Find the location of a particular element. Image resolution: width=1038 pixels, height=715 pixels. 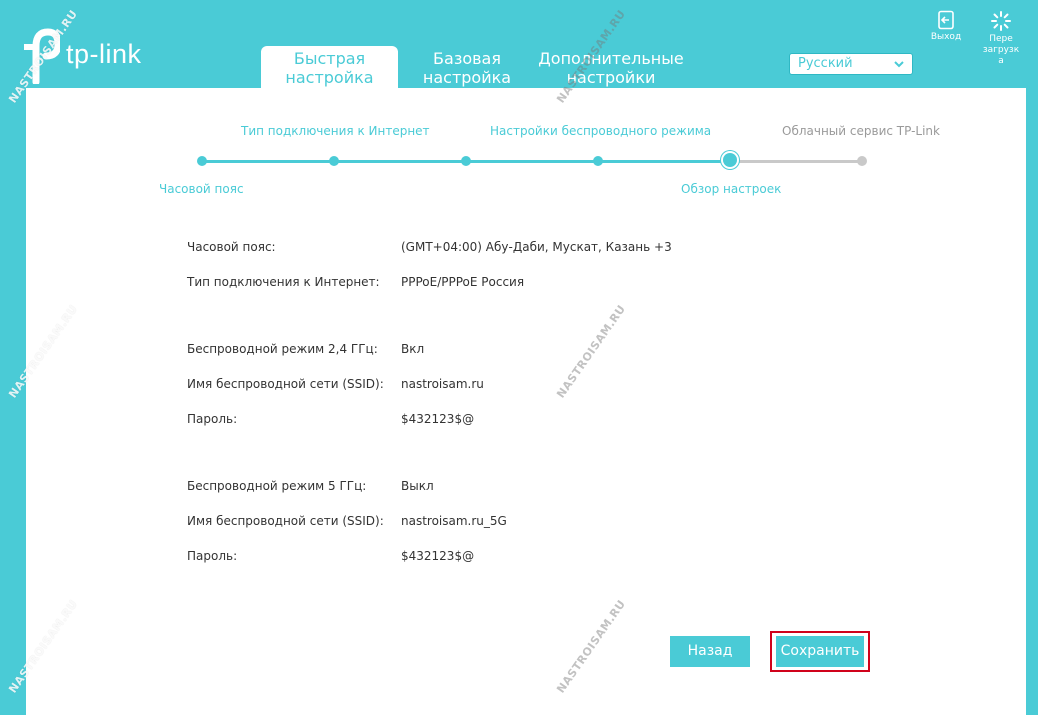

logo-text: tp-link is located at coordinates (104, 53).